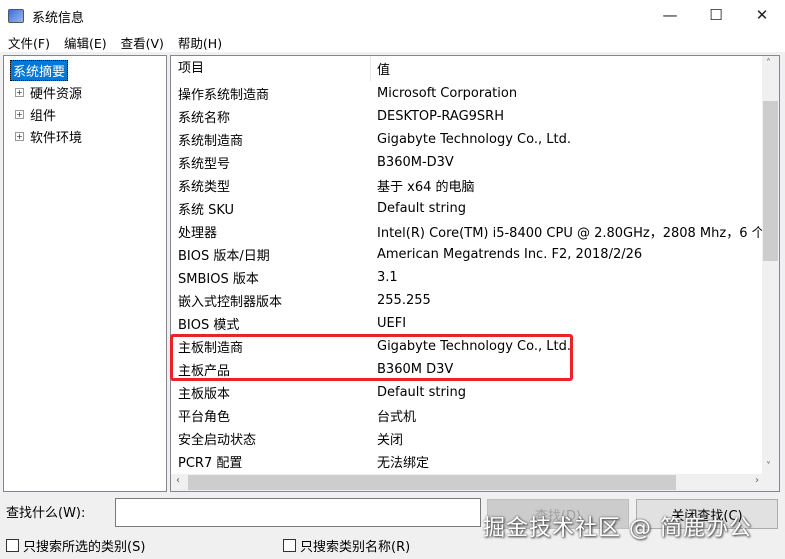  What do you see at coordinates (198, 233) in the screenshot?
I see `row-item: 处理器` at bounding box center [198, 233].